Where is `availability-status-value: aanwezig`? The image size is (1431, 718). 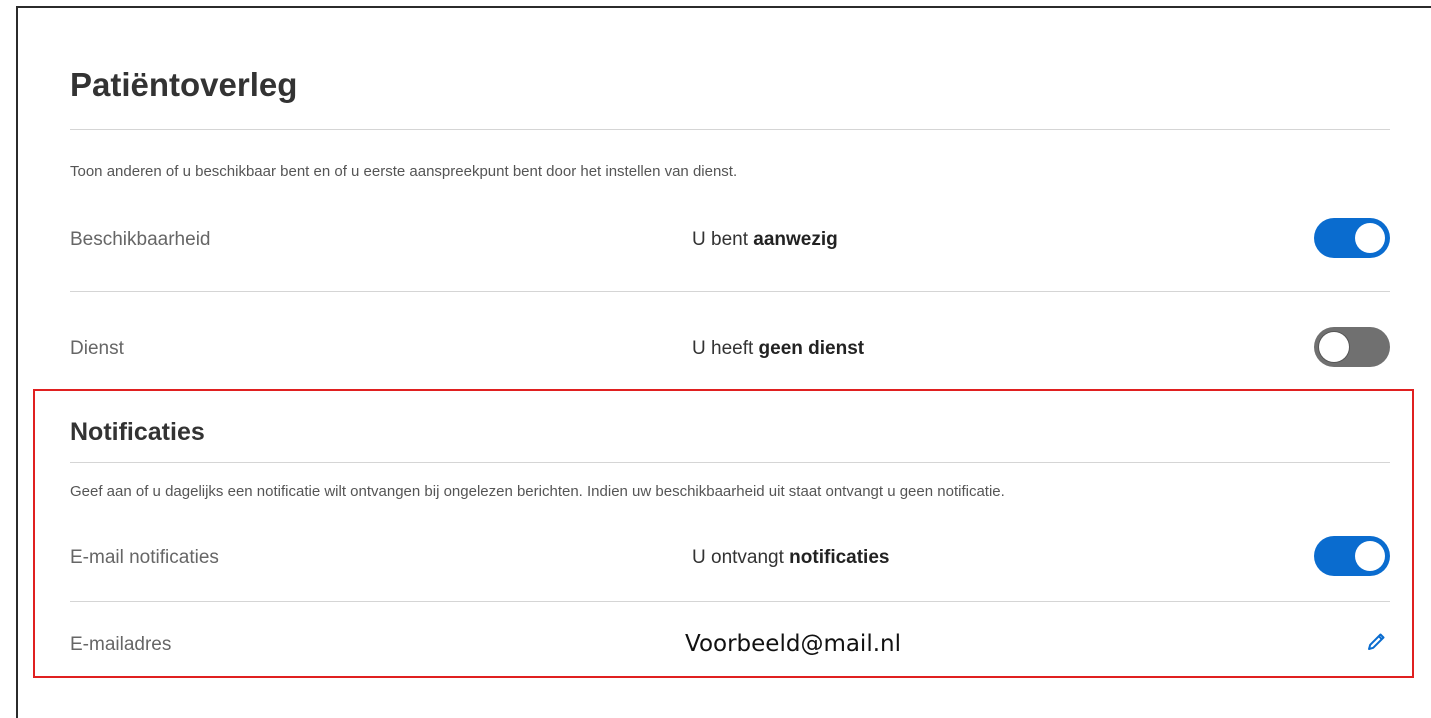 availability-status-value: aanwezig is located at coordinates (795, 239).